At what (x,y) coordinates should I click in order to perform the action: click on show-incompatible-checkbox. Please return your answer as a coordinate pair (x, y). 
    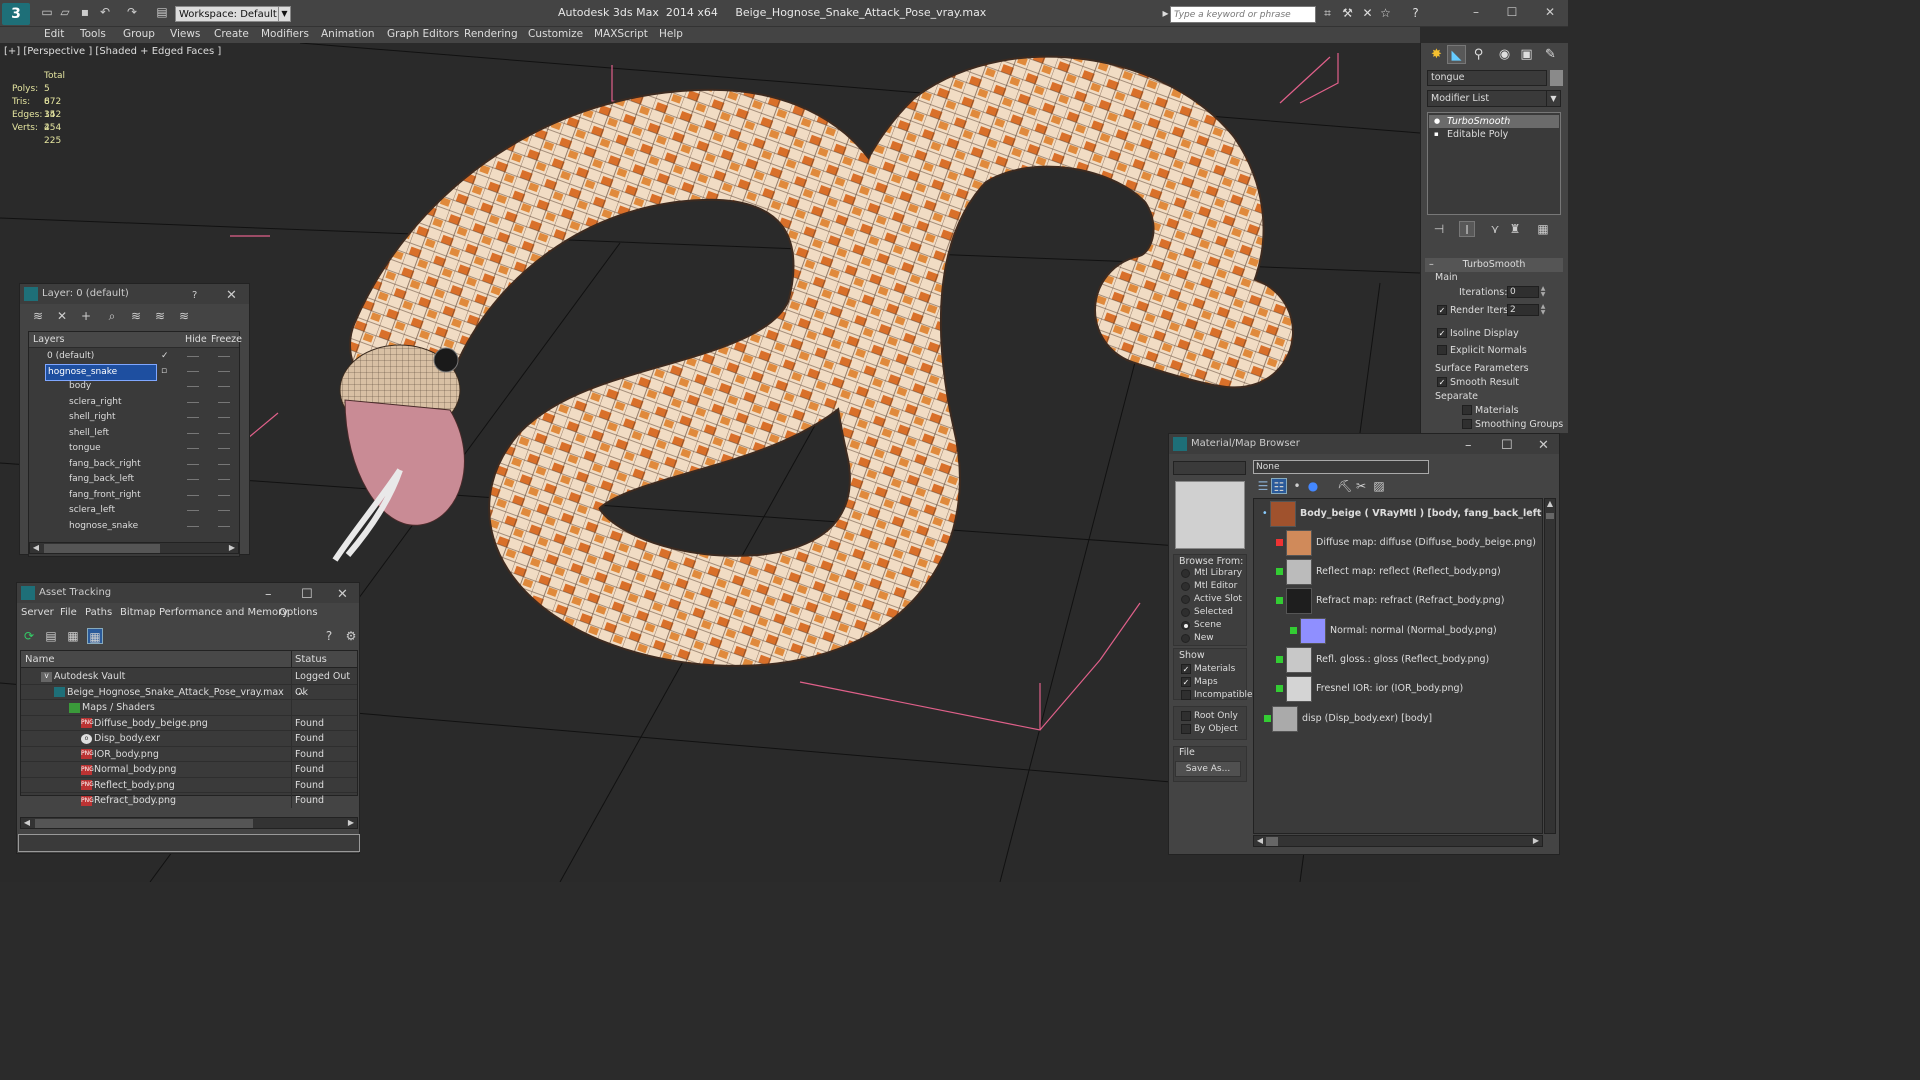
    Looking at the image, I should click on (1186, 695).